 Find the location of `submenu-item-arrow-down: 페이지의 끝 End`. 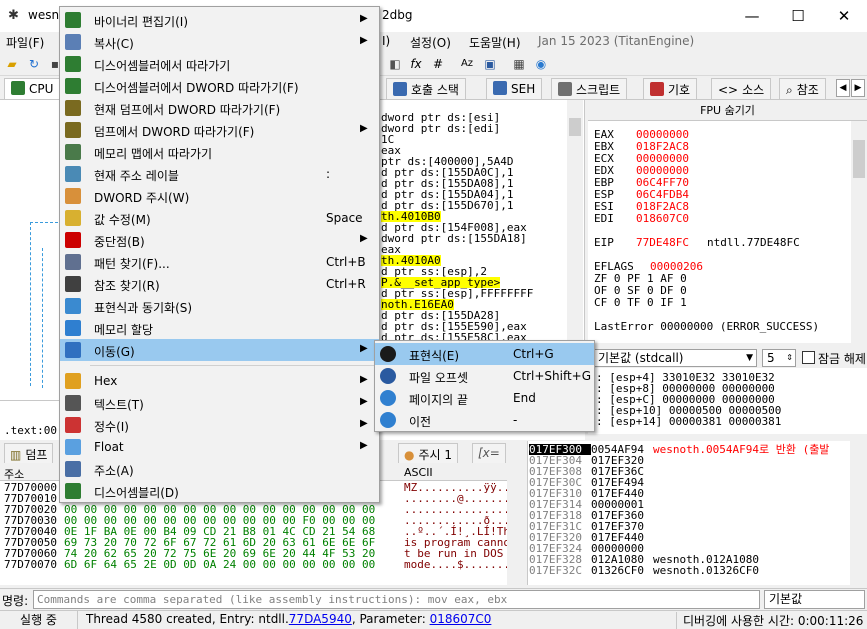

submenu-item-arrow-down: 페이지의 끝 End is located at coordinates (484, 398).